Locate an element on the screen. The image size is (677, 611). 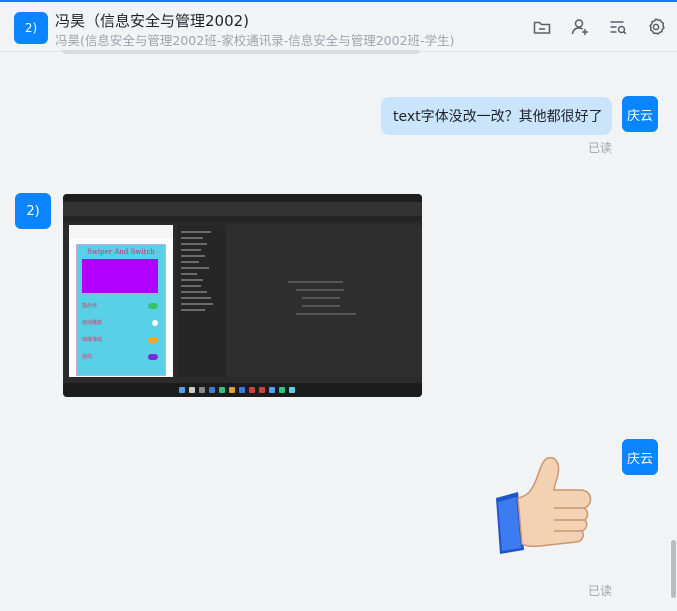
image-sim-row: 指示点 is located at coordinates (120, 306).